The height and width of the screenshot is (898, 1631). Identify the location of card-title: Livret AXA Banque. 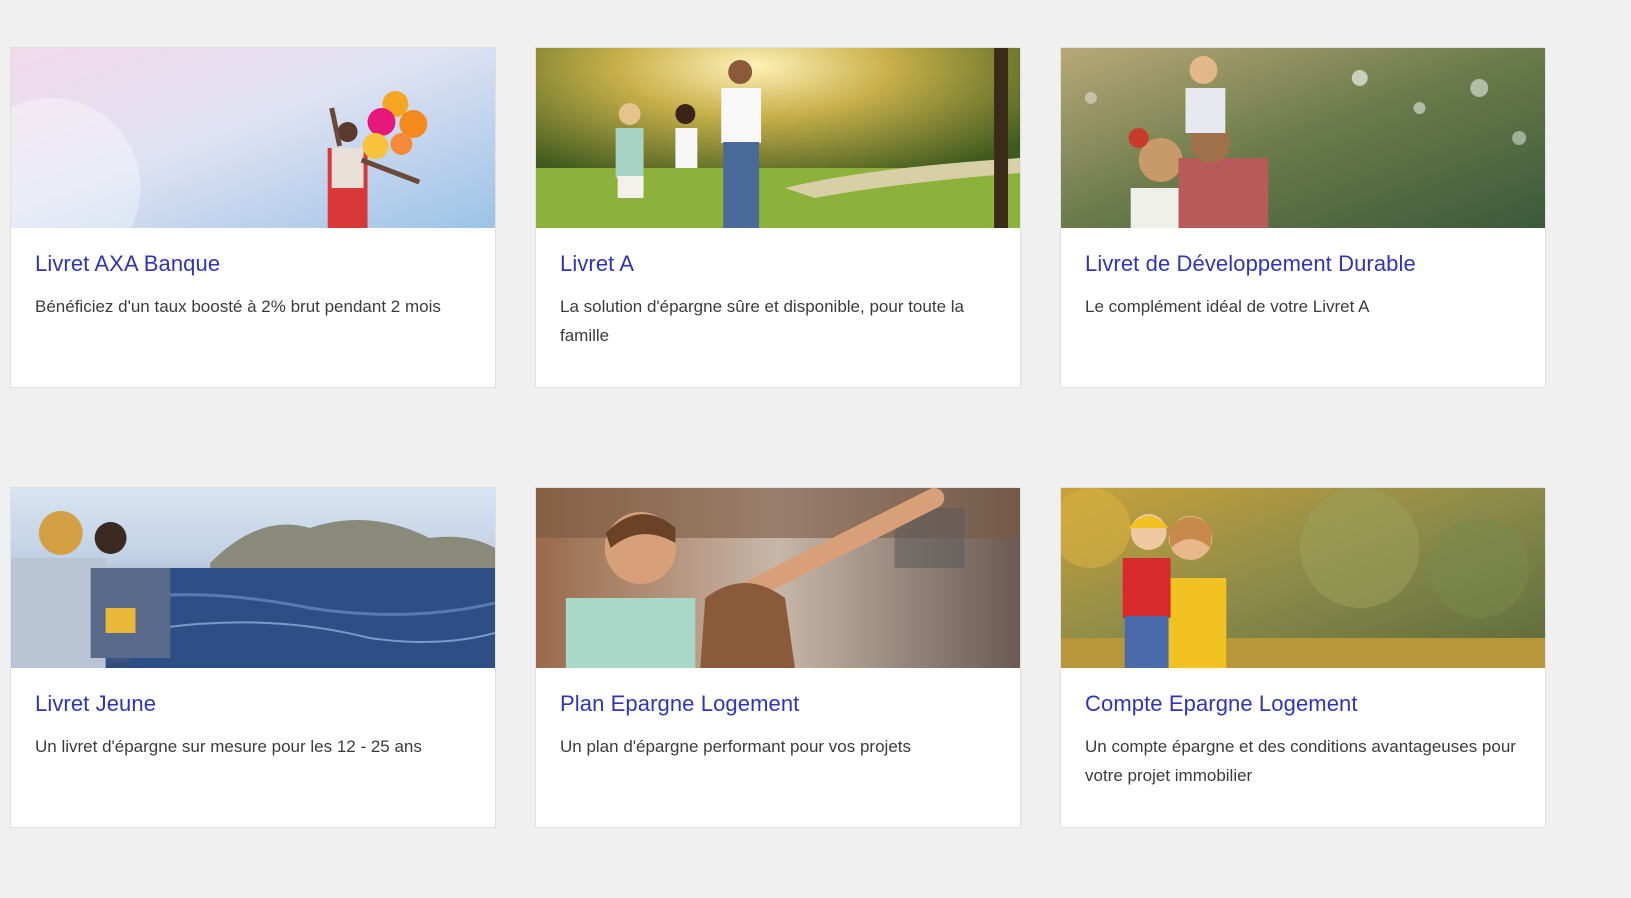
(265, 264).